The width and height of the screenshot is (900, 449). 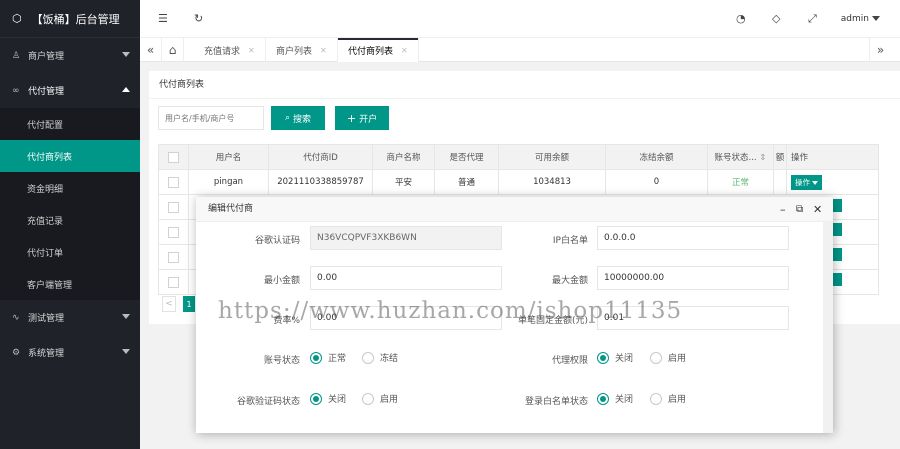 What do you see at coordinates (70, 284) in the screenshot?
I see `sidebar-item-client-manage: 客户端管理` at bounding box center [70, 284].